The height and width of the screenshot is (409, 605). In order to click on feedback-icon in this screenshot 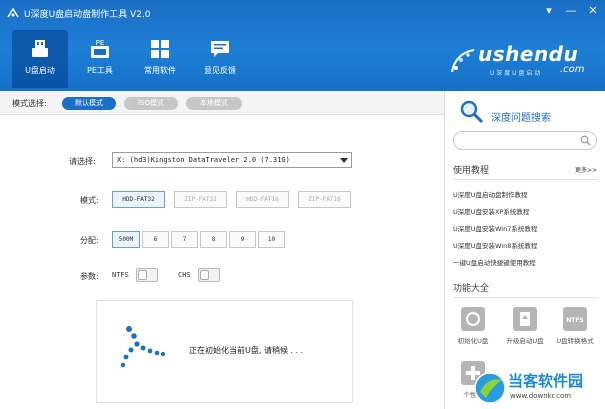, I will do `click(220, 49)`.